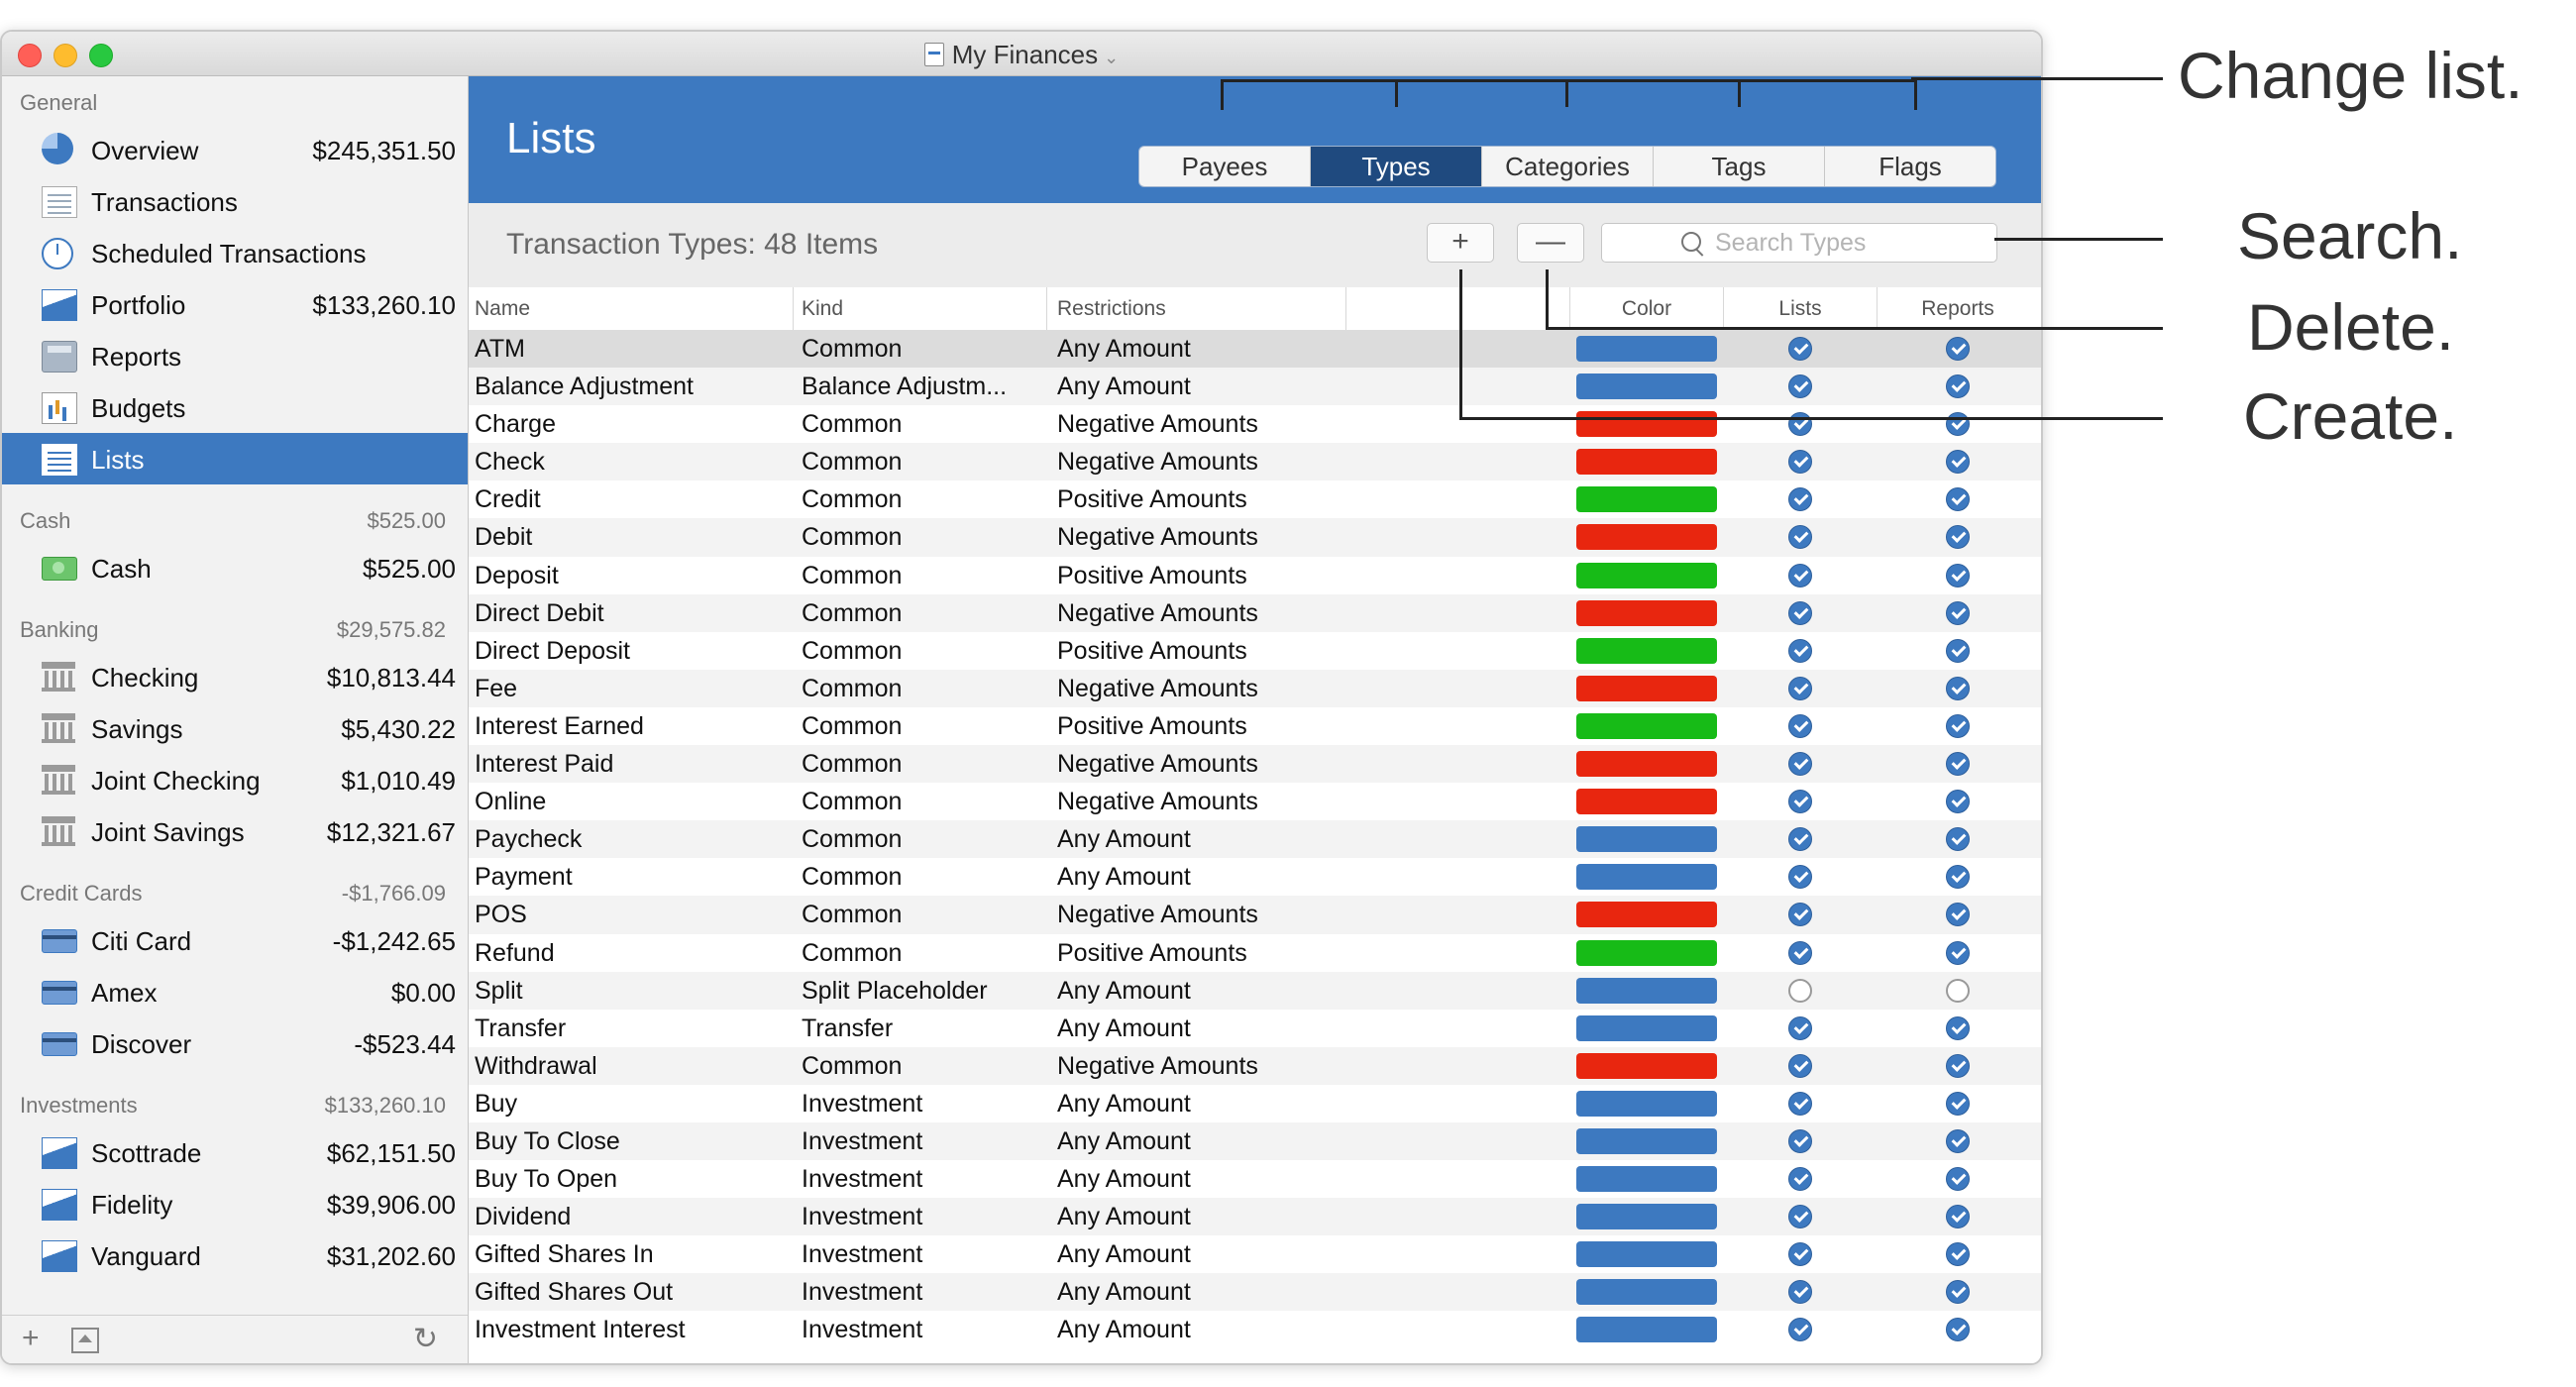 The width and height of the screenshot is (2576, 1387). What do you see at coordinates (1255, 801) in the screenshot?
I see `table-row: Online Common Negative Amounts` at bounding box center [1255, 801].